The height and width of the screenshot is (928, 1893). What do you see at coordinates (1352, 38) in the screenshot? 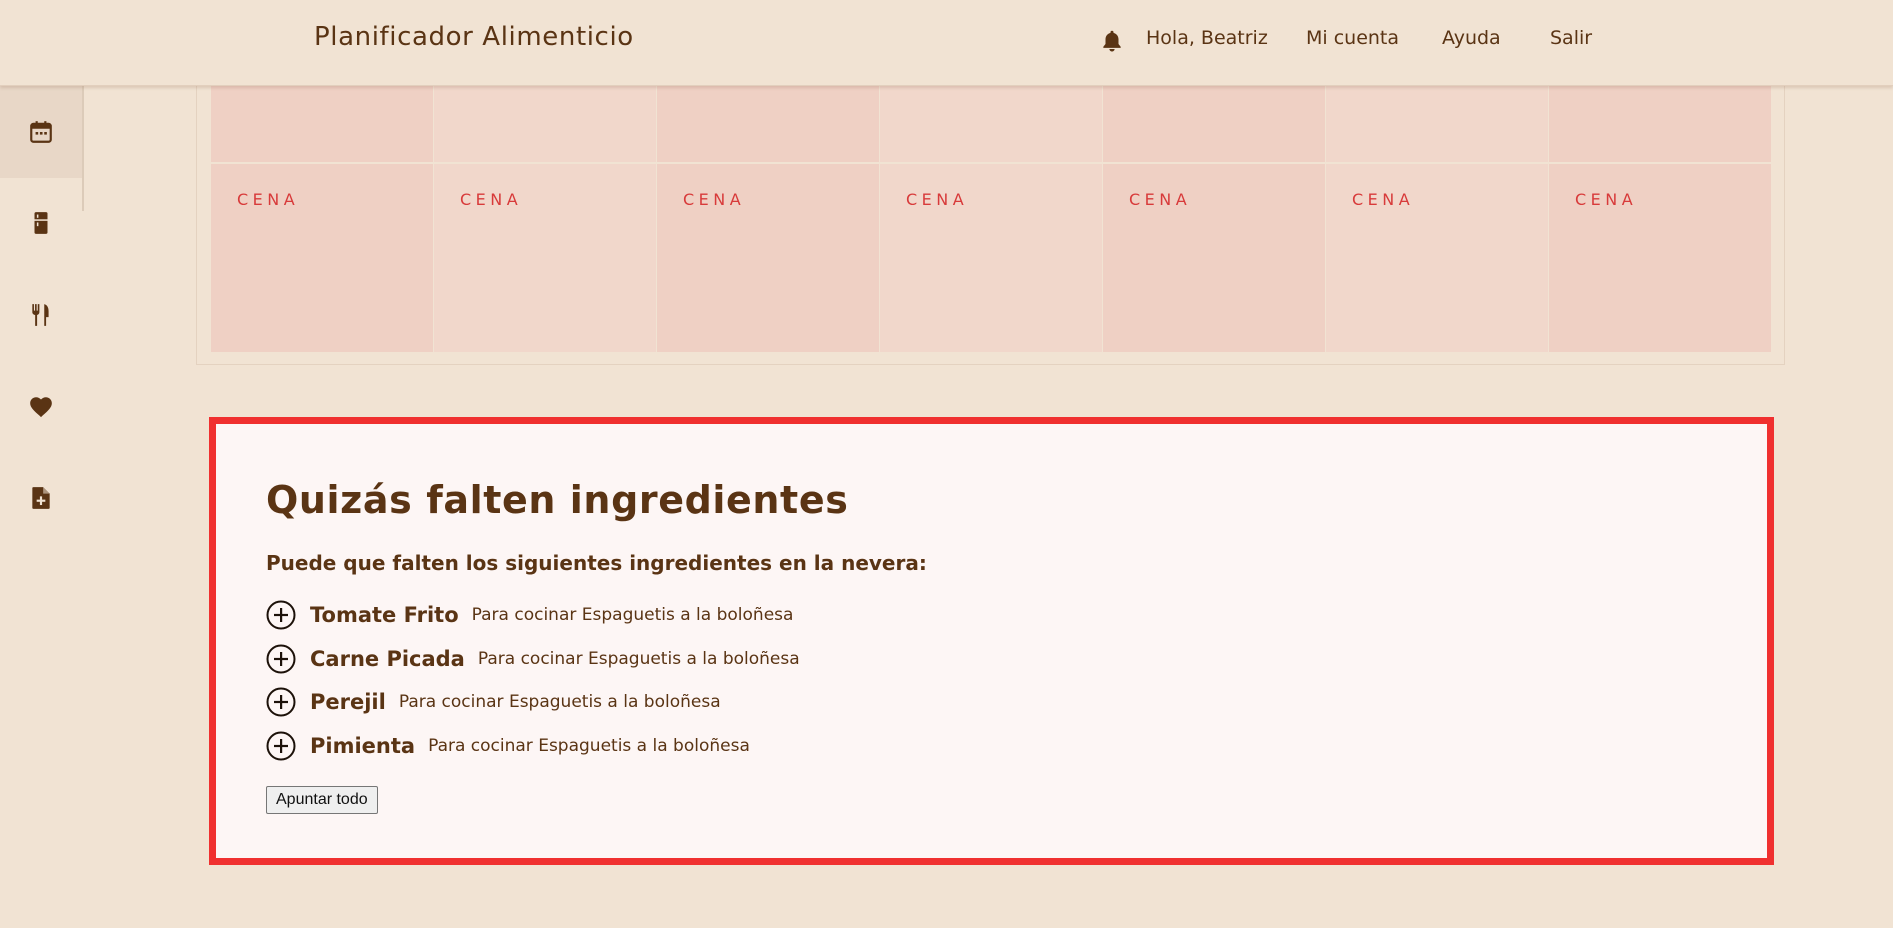
I see `account-link: Mi cuenta` at bounding box center [1352, 38].